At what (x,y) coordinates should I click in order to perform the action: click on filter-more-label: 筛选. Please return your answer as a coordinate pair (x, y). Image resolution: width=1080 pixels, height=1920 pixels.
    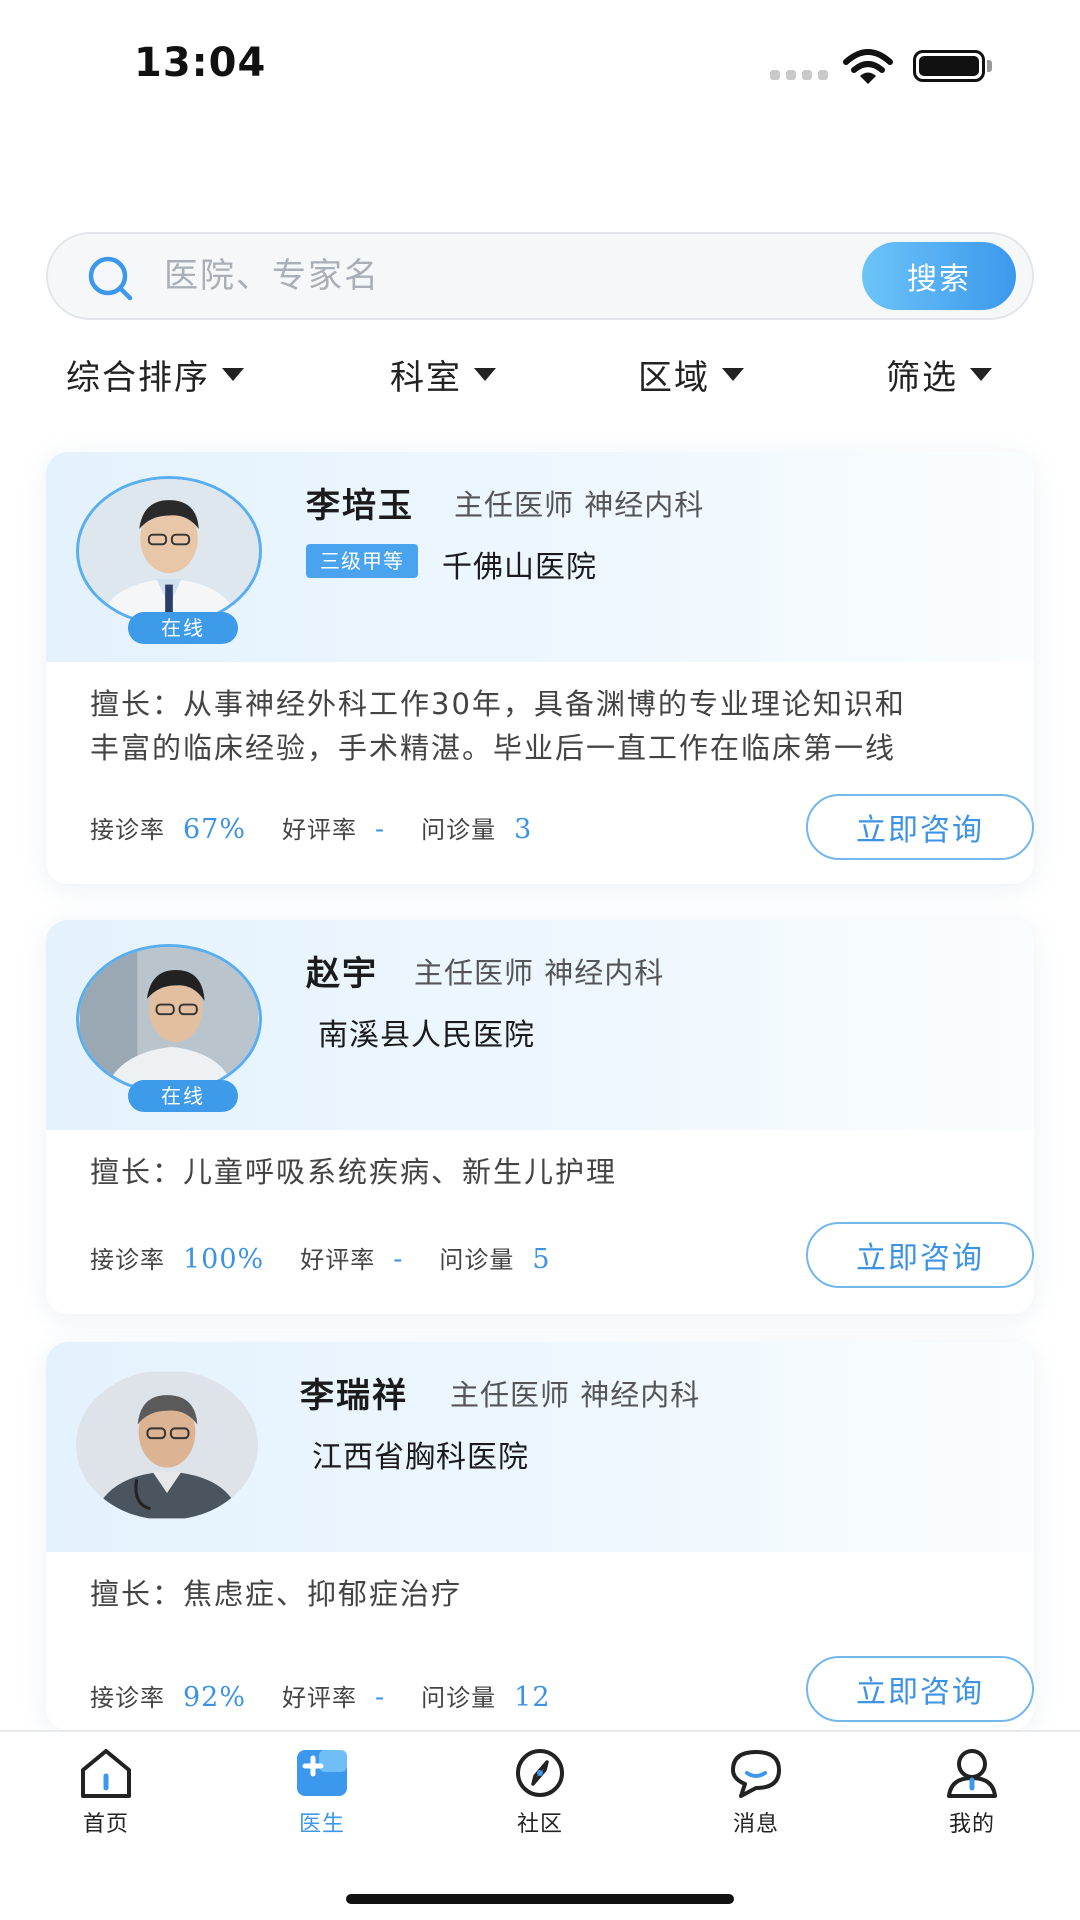
    Looking at the image, I should click on (922, 378).